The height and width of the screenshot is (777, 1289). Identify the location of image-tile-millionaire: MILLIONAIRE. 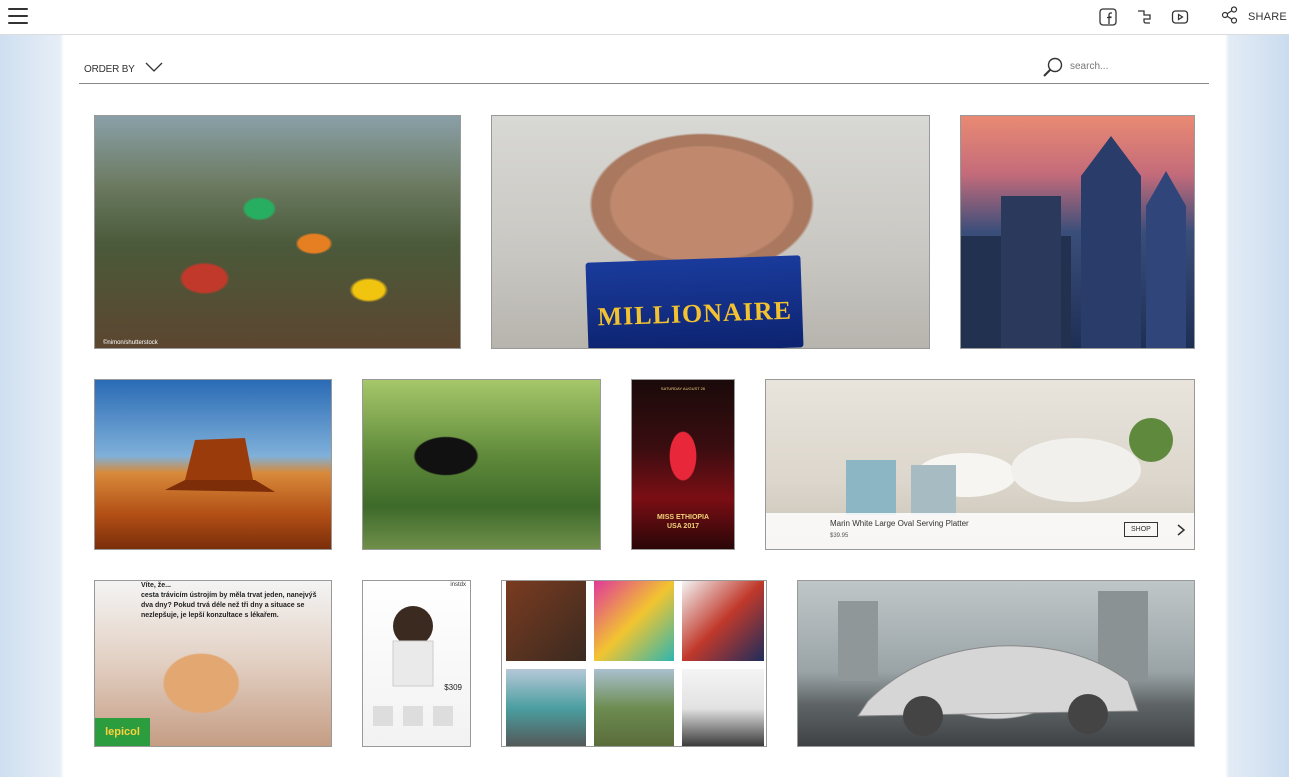
(710, 232).